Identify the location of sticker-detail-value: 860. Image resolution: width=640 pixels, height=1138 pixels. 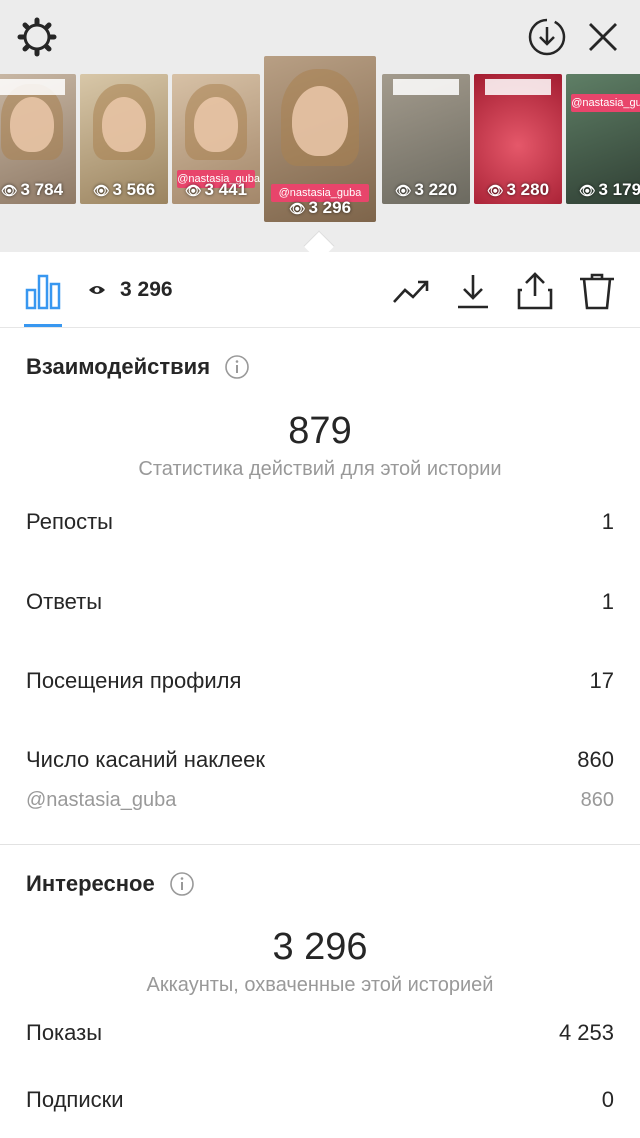
(597, 800).